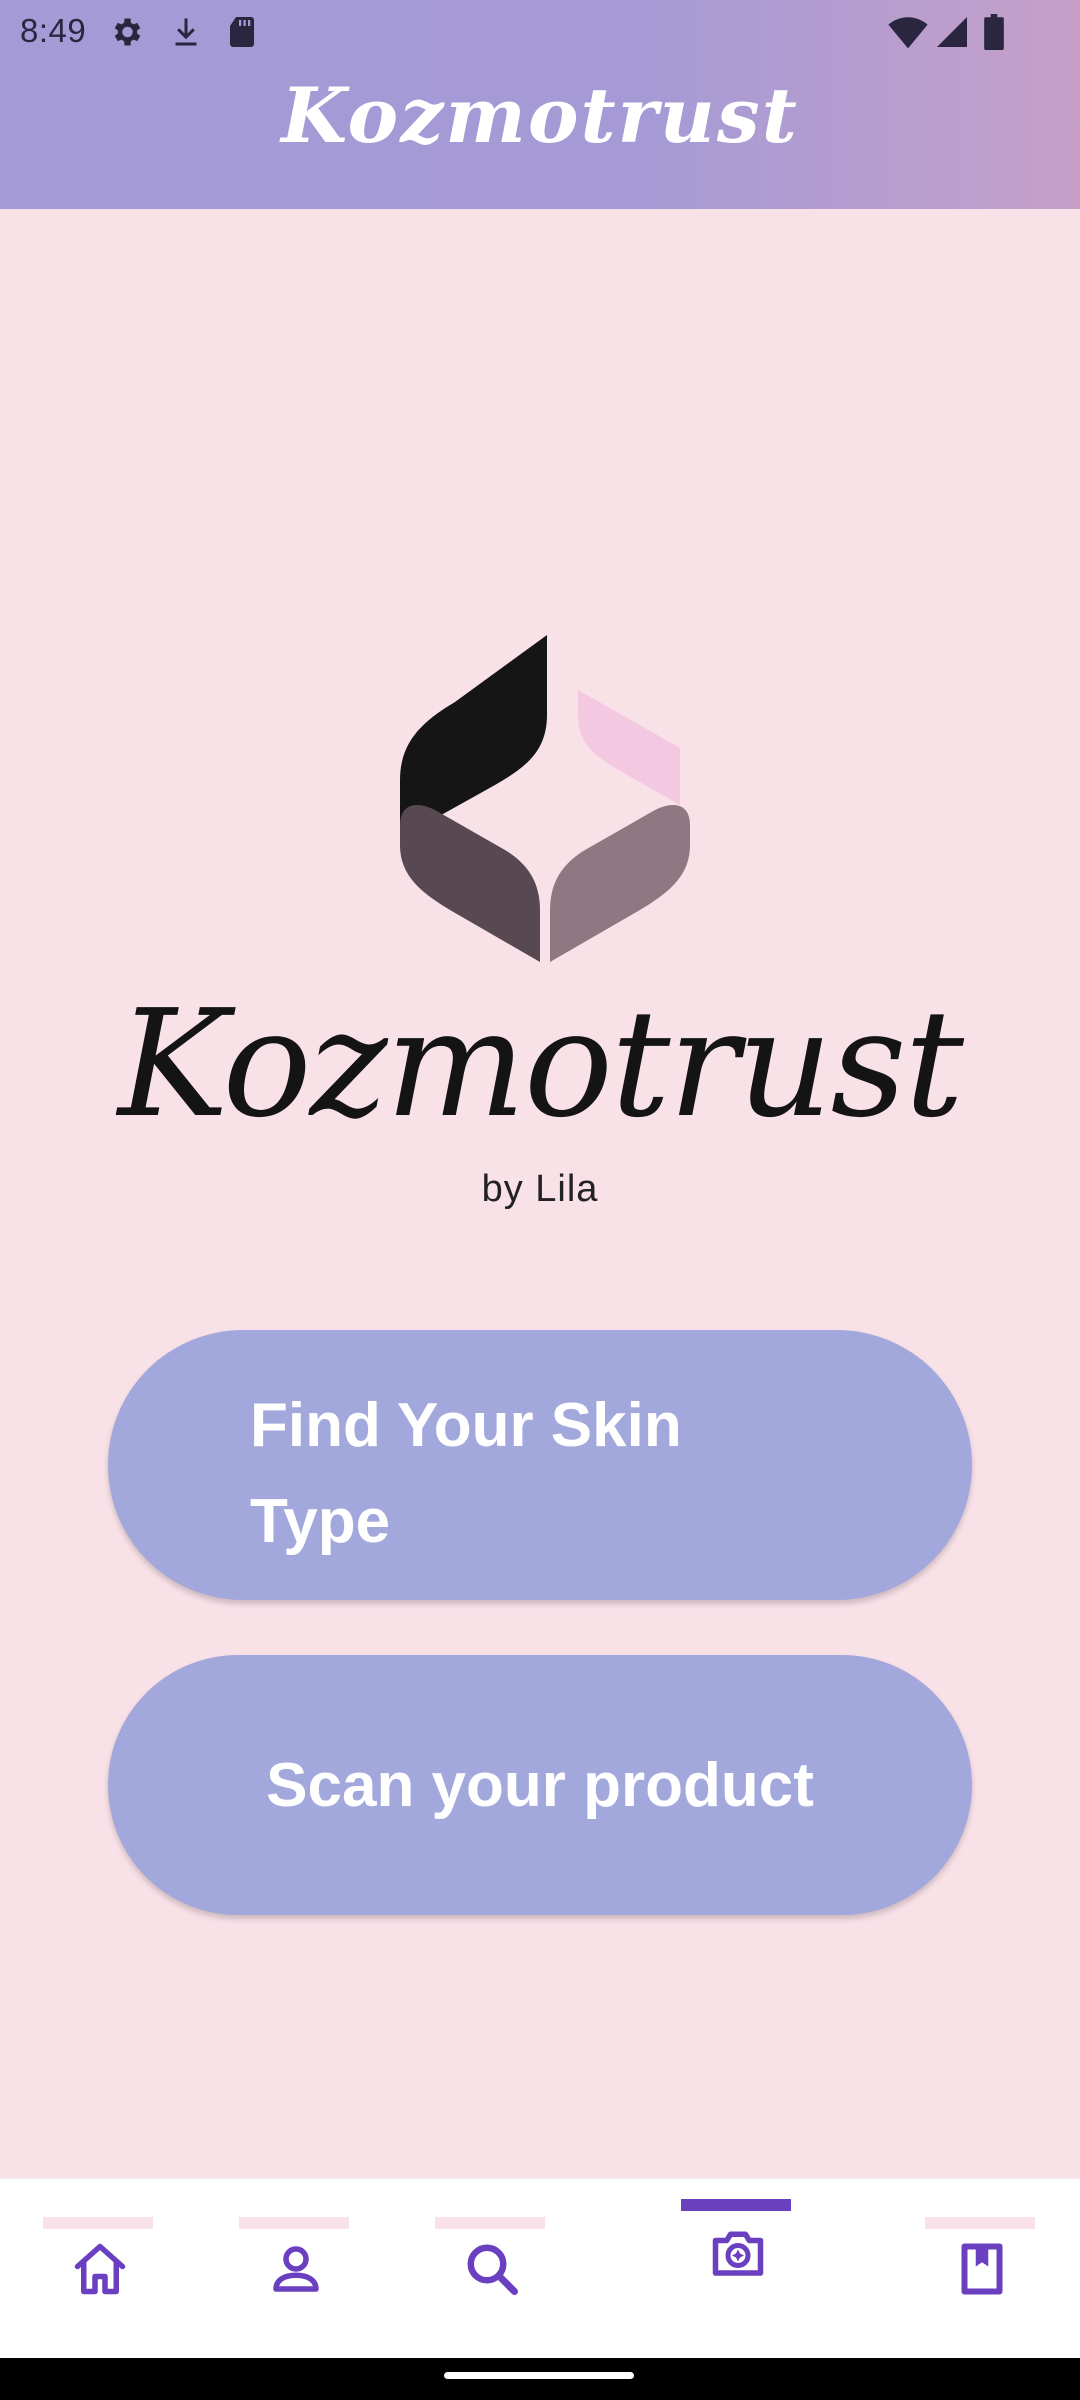 The image size is (1080, 2400). I want to click on nav-item-saved, so click(982, 2269).